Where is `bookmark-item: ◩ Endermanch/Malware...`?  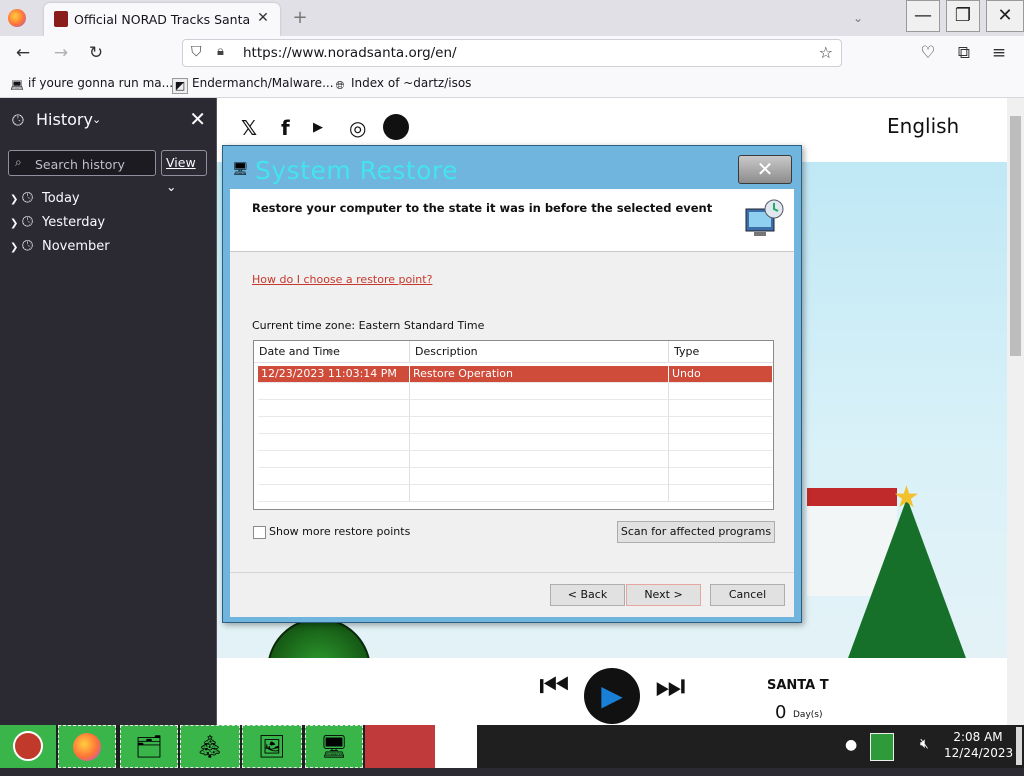
bookmark-item: ◩ Endermanch/Malware... is located at coordinates (253, 85).